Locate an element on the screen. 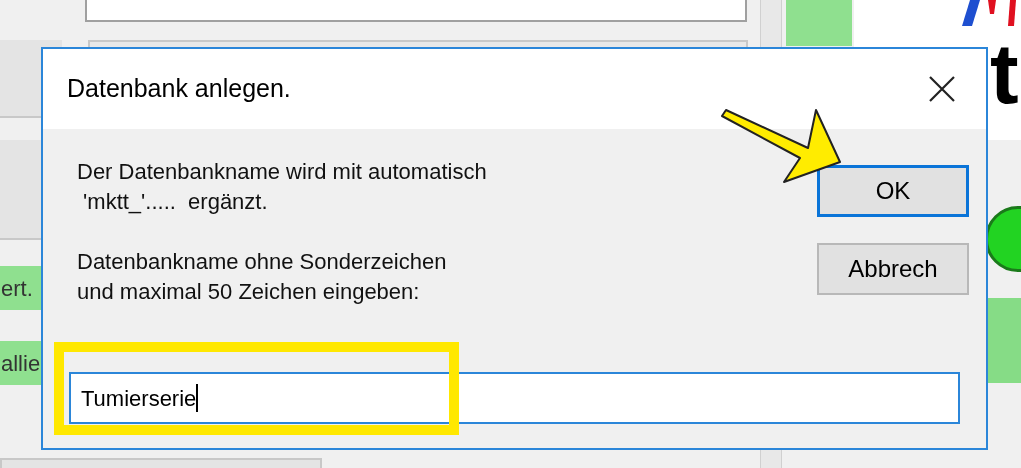 Image resolution: width=1021 pixels, height=468 pixels. status-label: ert. is located at coordinates (21, 288).